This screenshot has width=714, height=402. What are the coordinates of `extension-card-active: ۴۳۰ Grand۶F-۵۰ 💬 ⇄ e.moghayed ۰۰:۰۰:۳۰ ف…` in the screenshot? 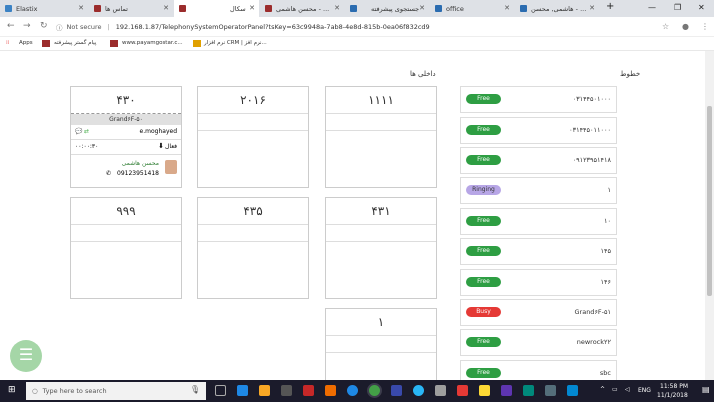 It's located at (126, 137).